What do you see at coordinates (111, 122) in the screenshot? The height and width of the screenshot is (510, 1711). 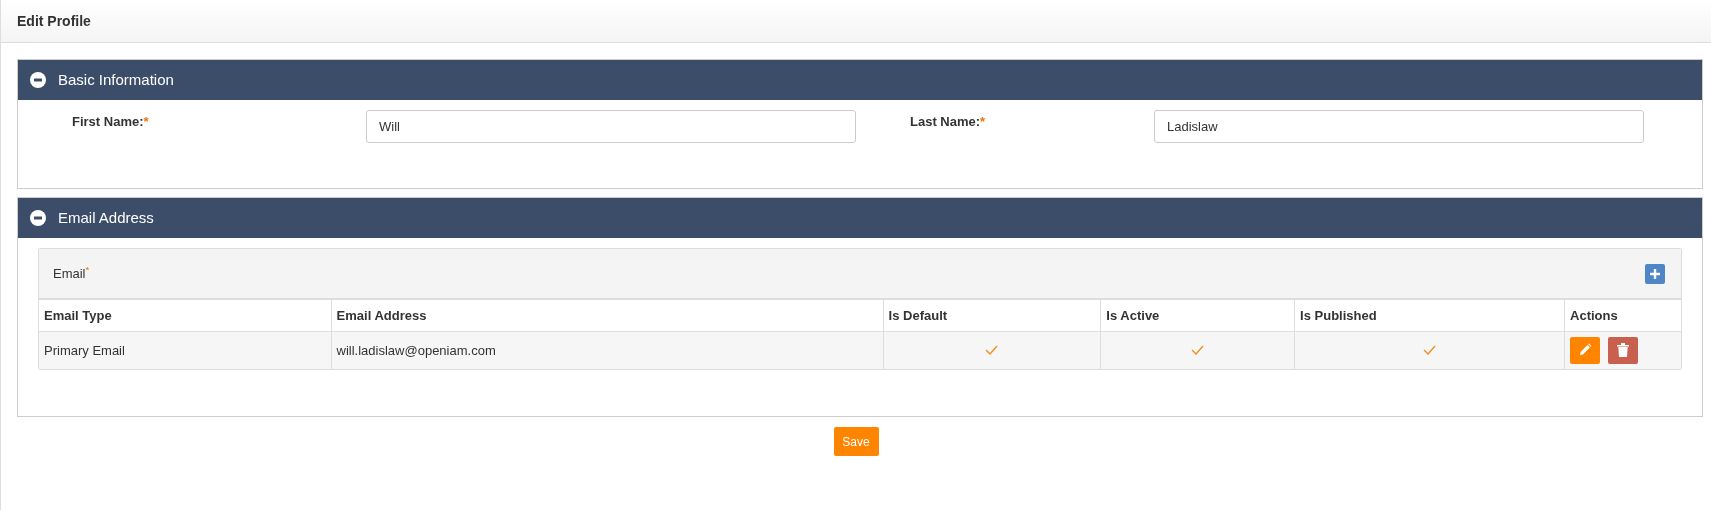 I see `field-label: First Name:*` at bounding box center [111, 122].